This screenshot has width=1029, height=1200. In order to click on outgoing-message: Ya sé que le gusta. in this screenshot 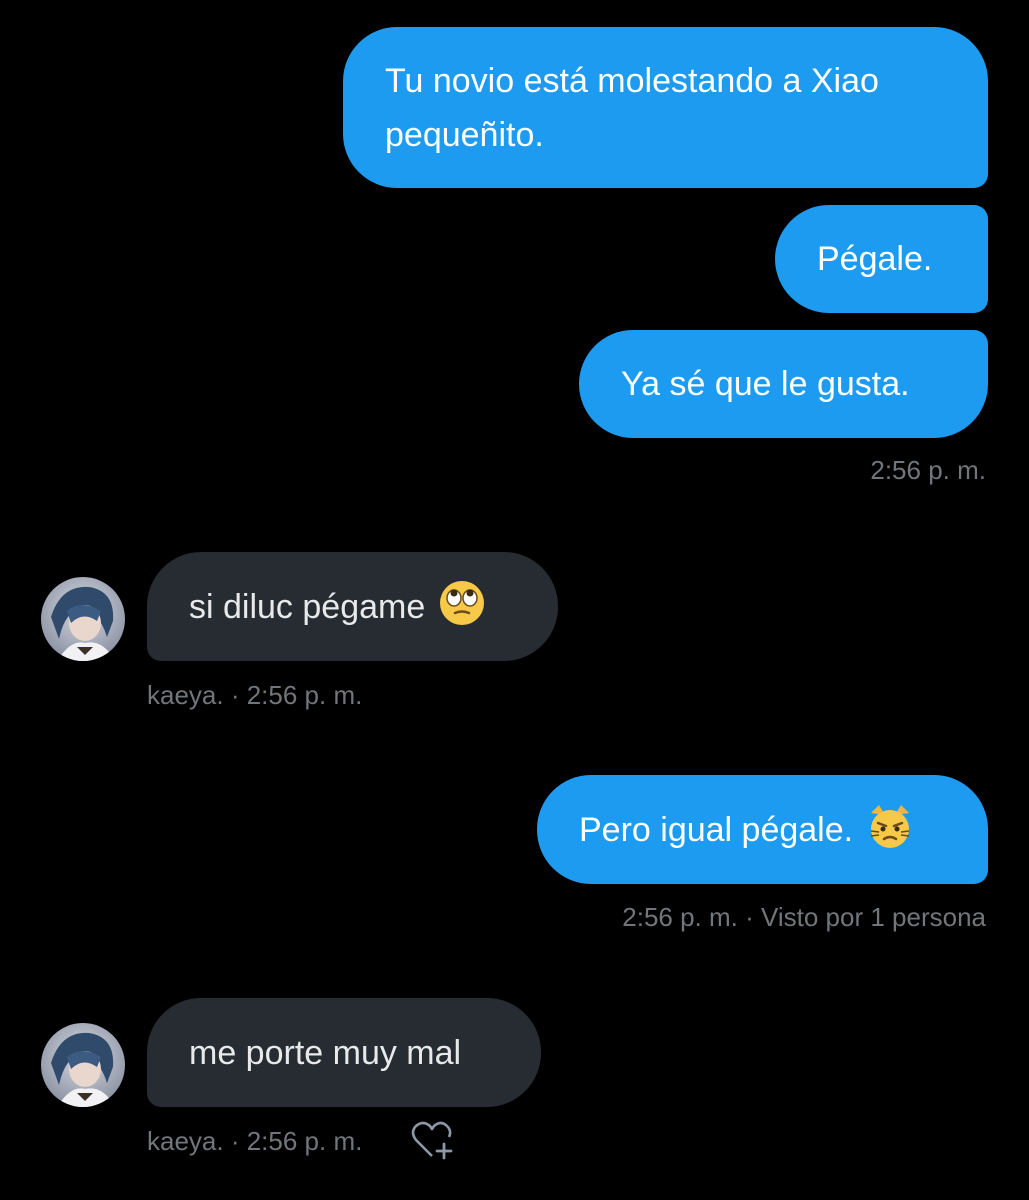, I will do `click(783, 384)`.